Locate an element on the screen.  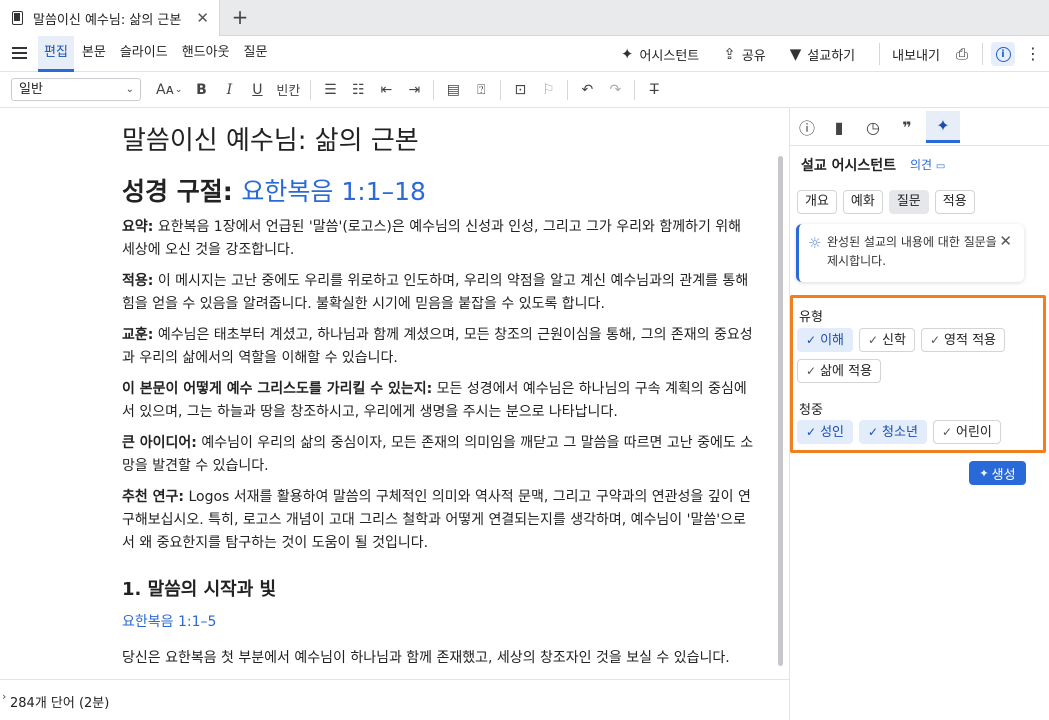
book-icon: ▮ is located at coordinates (839, 127).